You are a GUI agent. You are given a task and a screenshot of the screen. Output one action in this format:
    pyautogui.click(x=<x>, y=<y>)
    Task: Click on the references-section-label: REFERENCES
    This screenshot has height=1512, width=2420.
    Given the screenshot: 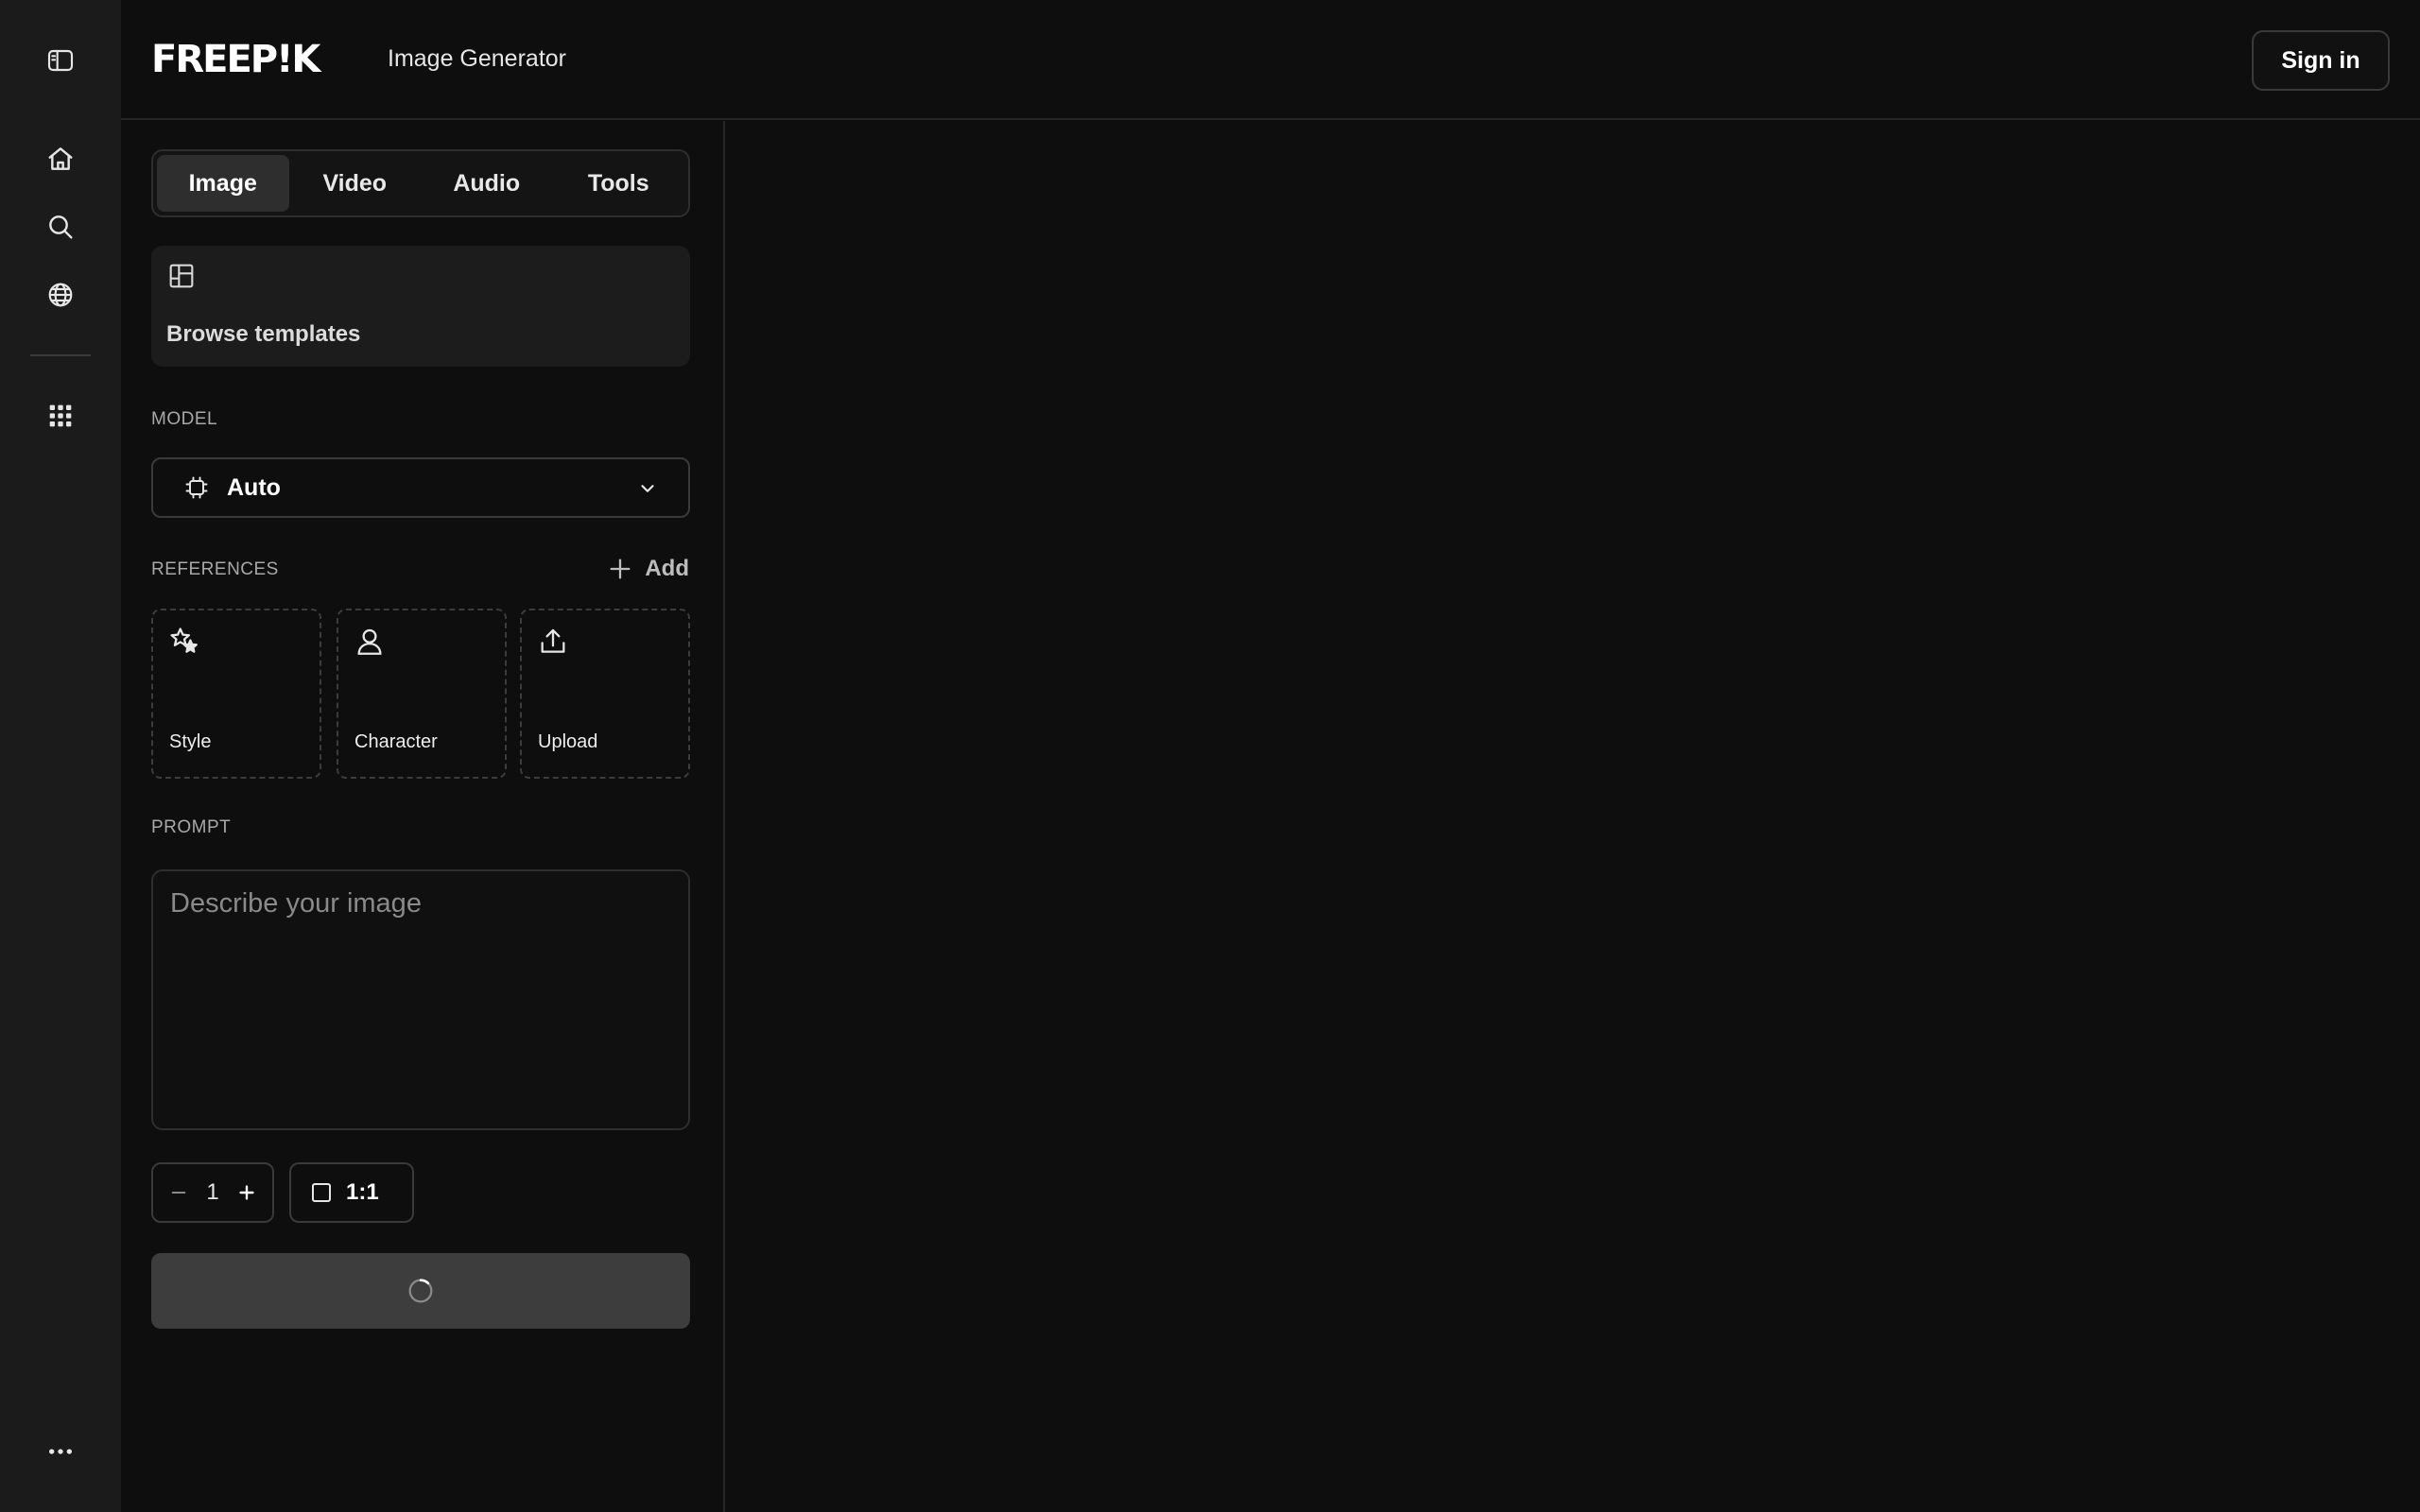 What is the action you would take?
    pyautogui.click(x=215, y=569)
    